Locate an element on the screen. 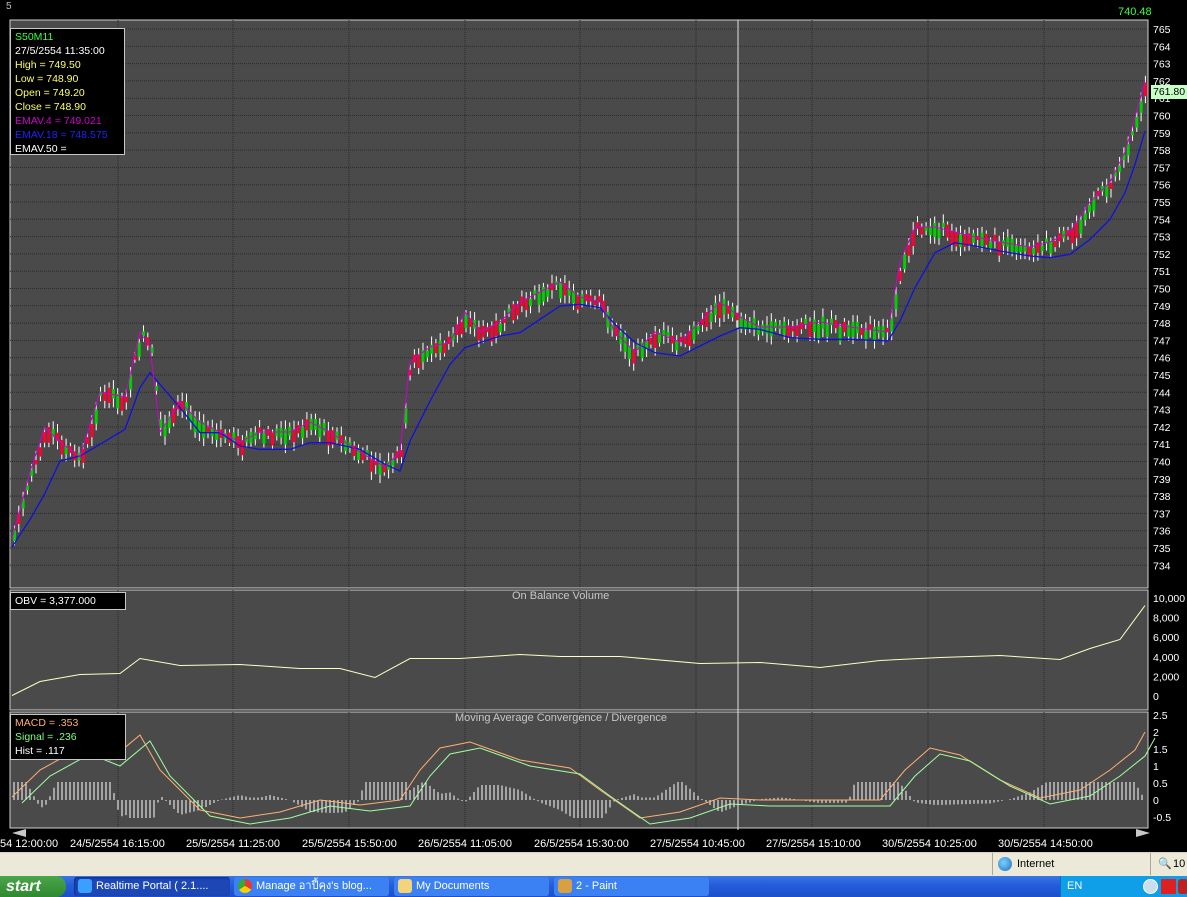 Image resolution: width=1187 pixels, height=897 pixels. price-axis-tick: 746 is located at coordinates (1162, 359).